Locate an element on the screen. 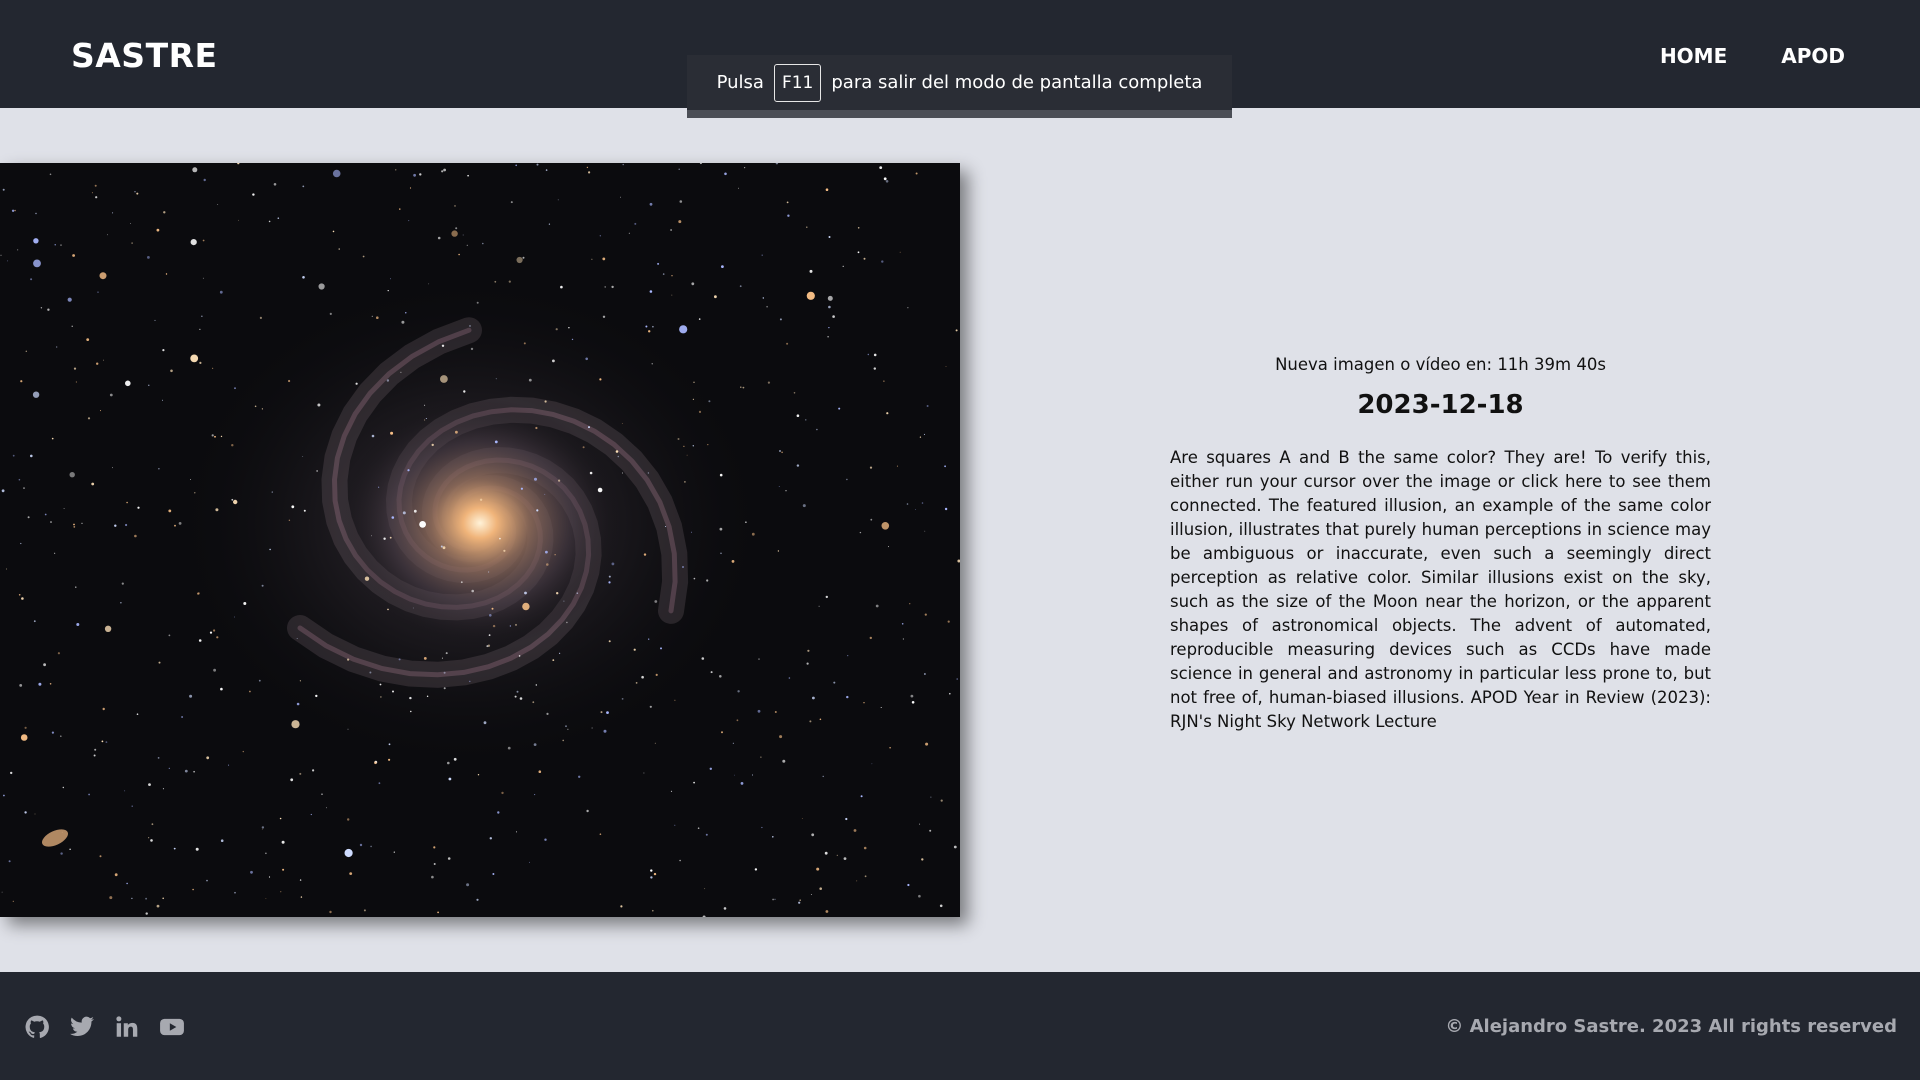  youtube-icon is located at coordinates (172, 1027).